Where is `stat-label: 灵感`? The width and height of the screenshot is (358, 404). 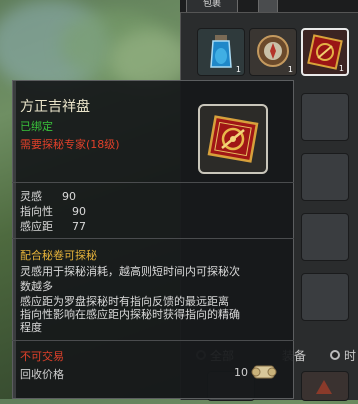 stat-label: 灵感 is located at coordinates (31, 196).